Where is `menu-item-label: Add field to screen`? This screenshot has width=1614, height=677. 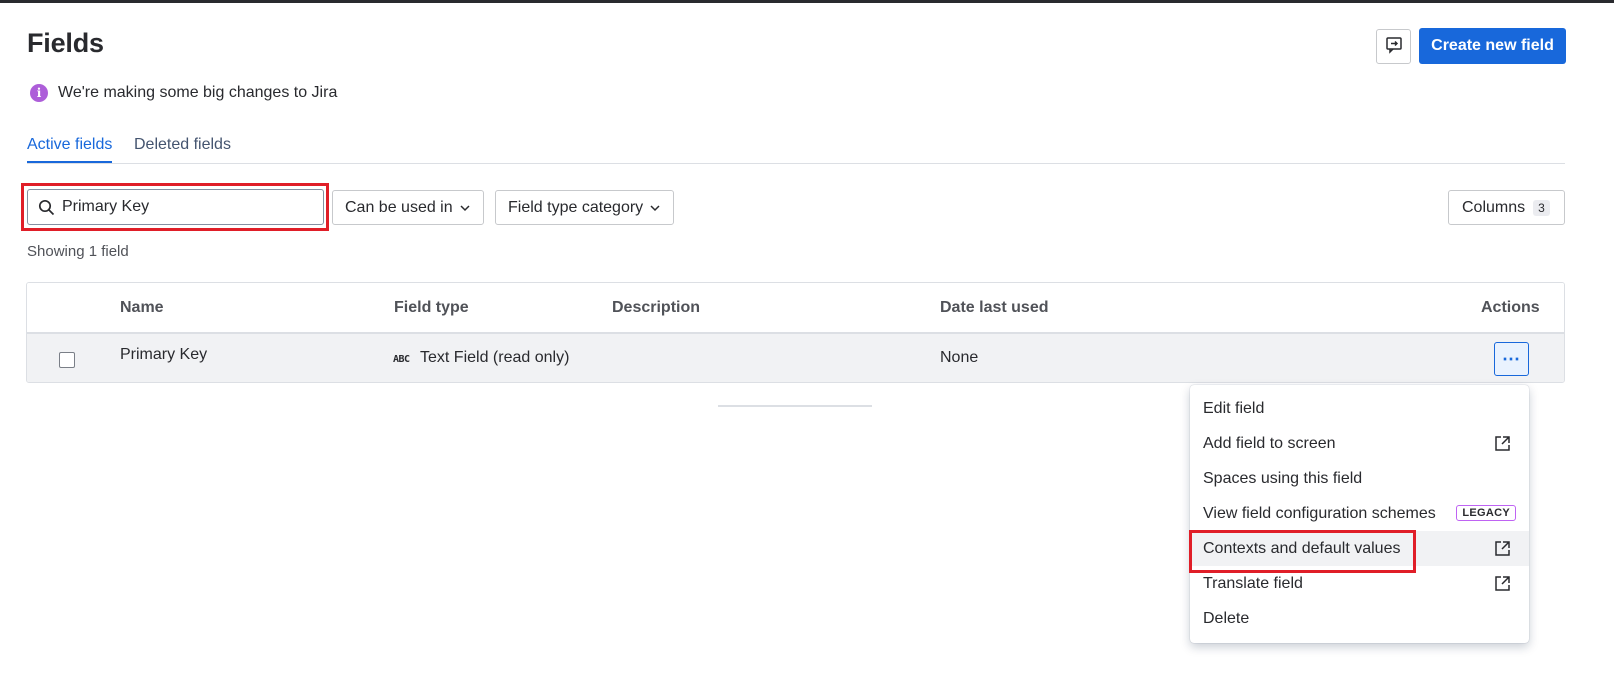 menu-item-label: Add field to screen is located at coordinates (1269, 443).